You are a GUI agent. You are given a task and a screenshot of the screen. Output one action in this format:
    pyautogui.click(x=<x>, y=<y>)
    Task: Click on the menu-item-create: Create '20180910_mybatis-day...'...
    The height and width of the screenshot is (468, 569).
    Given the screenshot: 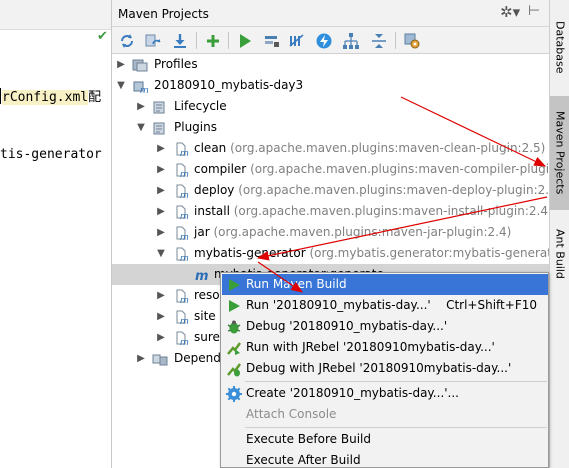 What is the action you would take?
    pyautogui.click(x=385, y=393)
    